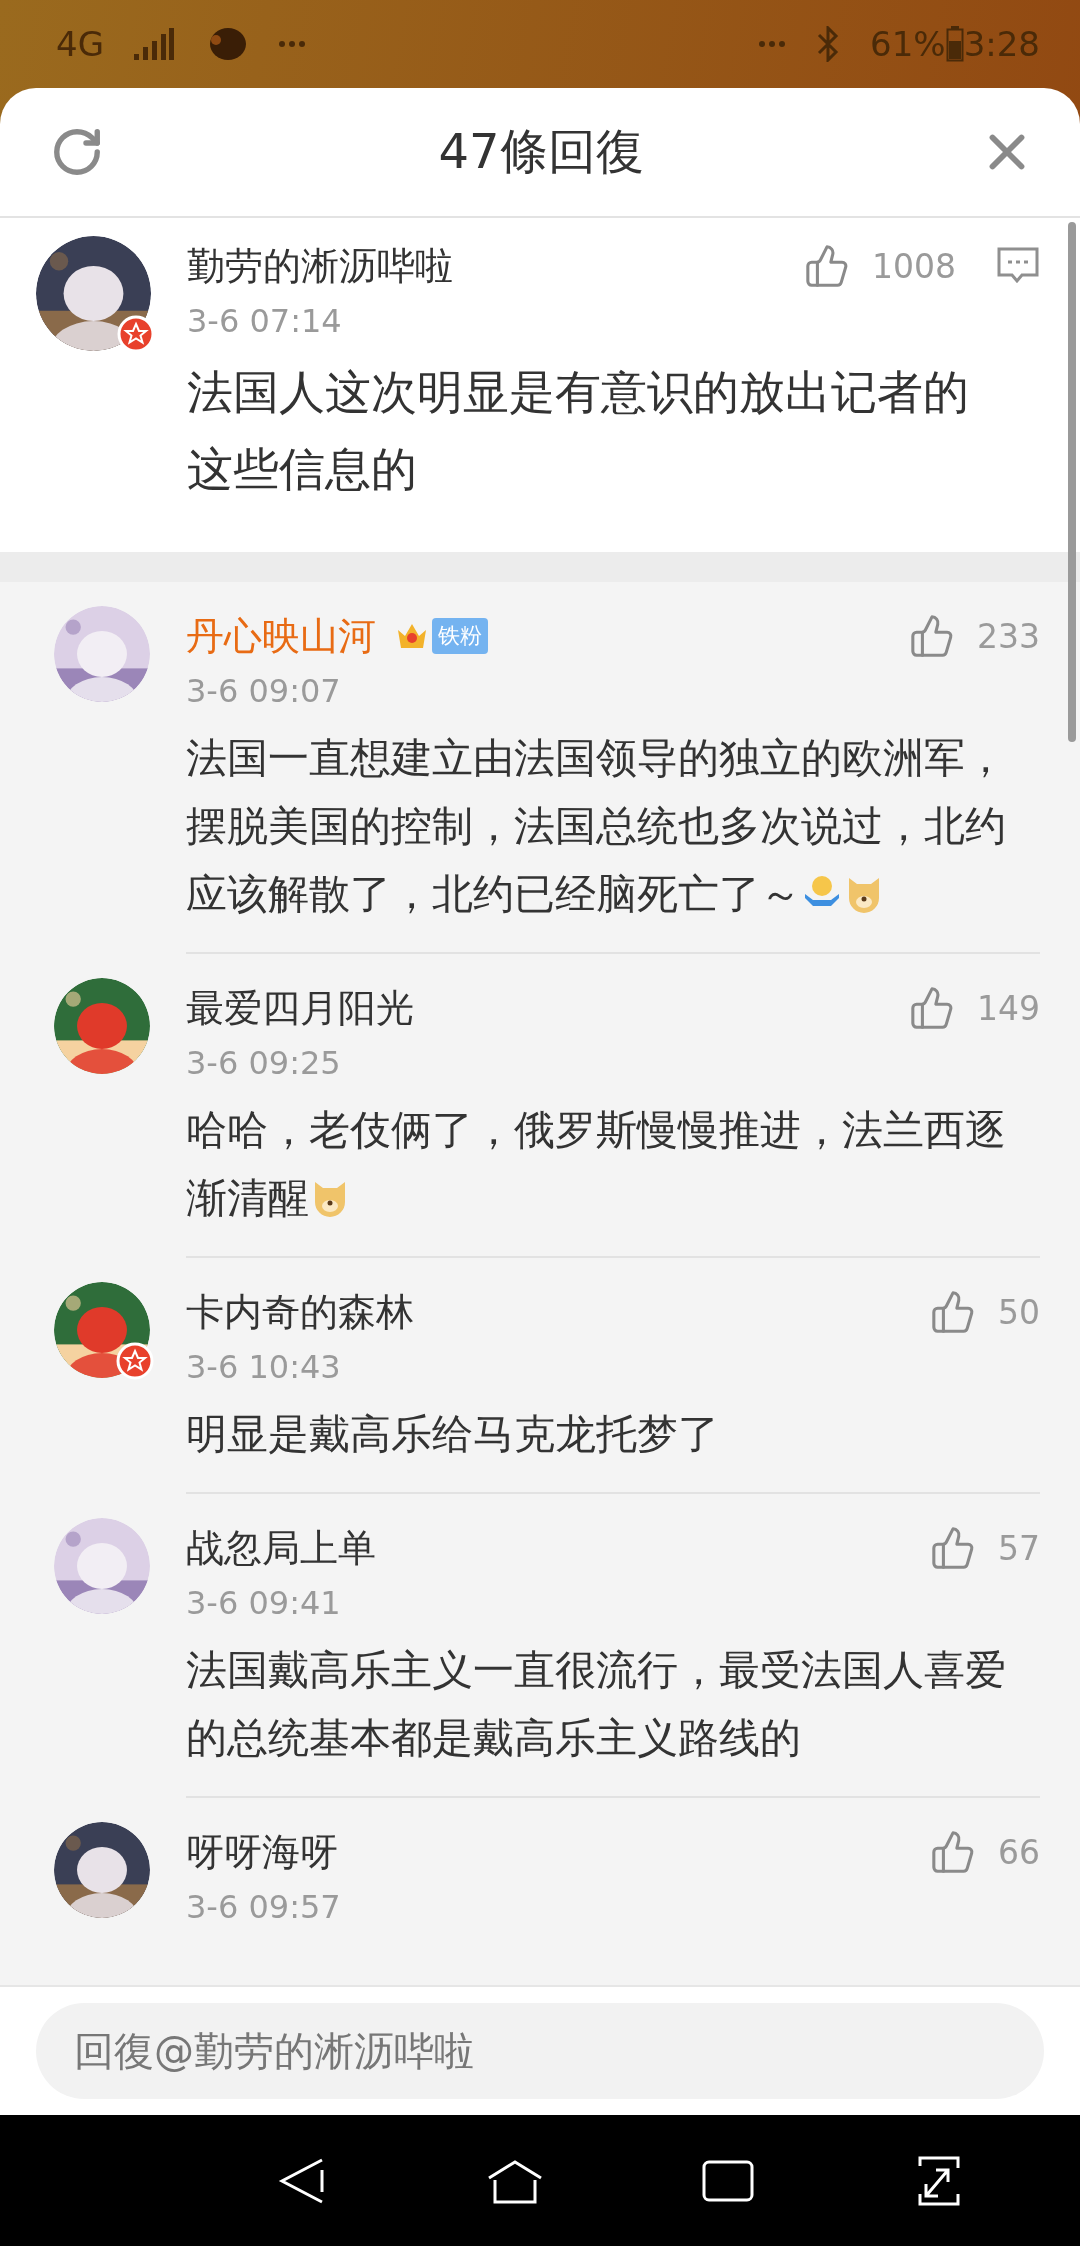 This screenshot has height=2246, width=1080. What do you see at coordinates (453, 1434) in the screenshot?
I see `comment-text: 明显是戴高乐给马克龙托梦了` at bounding box center [453, 1434].